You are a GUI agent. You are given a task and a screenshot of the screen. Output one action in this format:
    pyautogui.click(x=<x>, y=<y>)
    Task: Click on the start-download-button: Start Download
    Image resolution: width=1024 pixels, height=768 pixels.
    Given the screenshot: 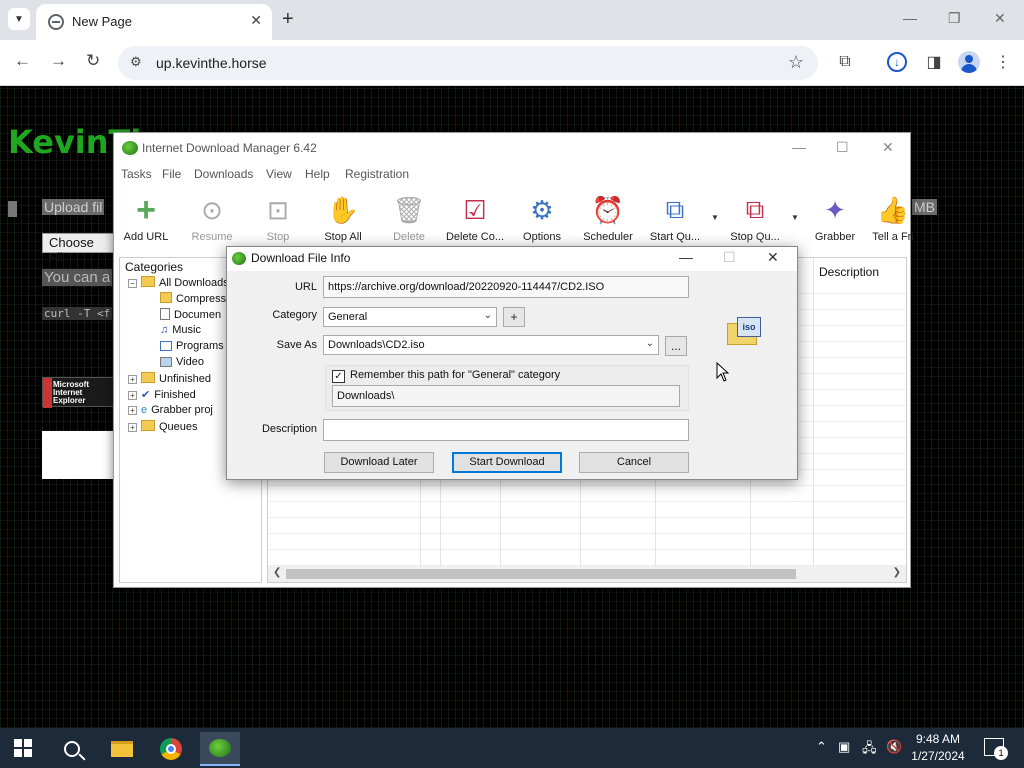 What is the action you would take?
    pyautogui.click(x=507, y=462)
    